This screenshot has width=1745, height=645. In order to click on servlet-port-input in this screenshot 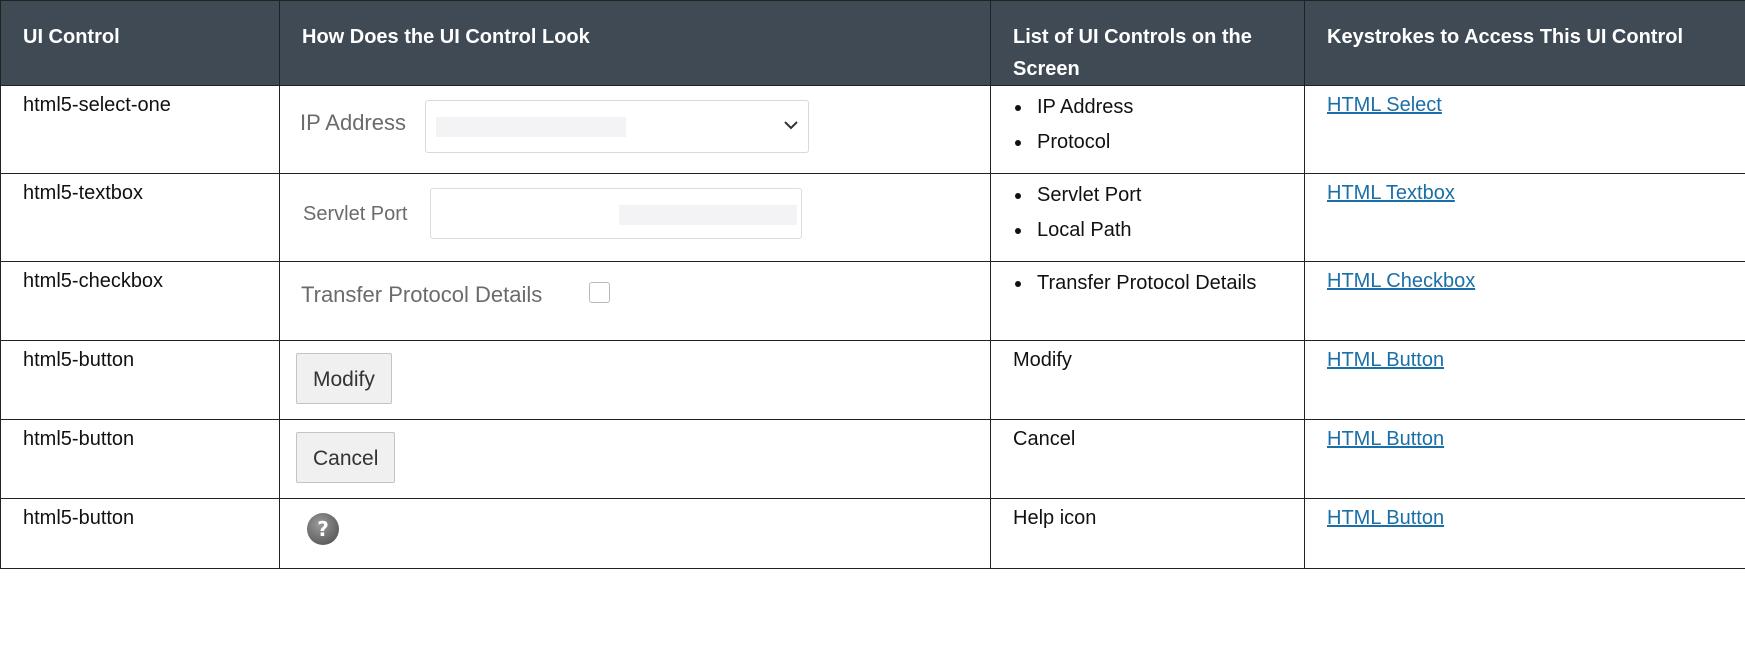, I will do `click(616, 213)`.